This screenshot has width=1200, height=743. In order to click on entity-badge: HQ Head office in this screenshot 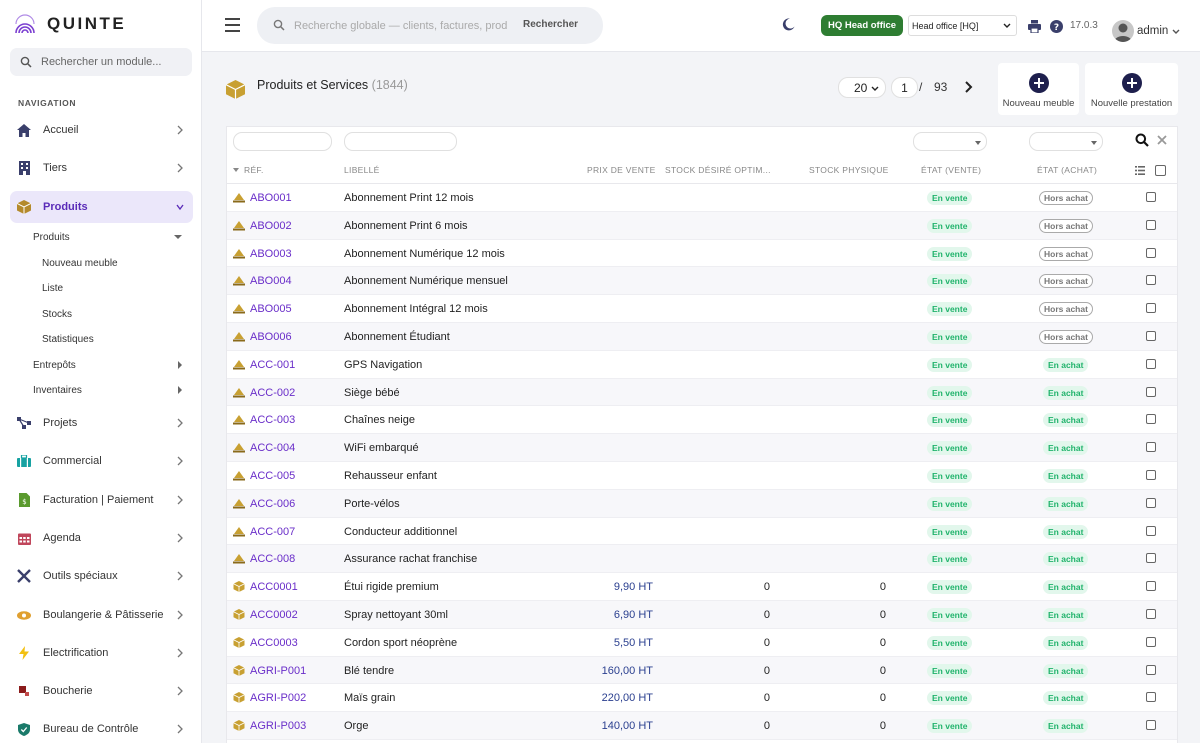, I will do `click(862, 25)`.